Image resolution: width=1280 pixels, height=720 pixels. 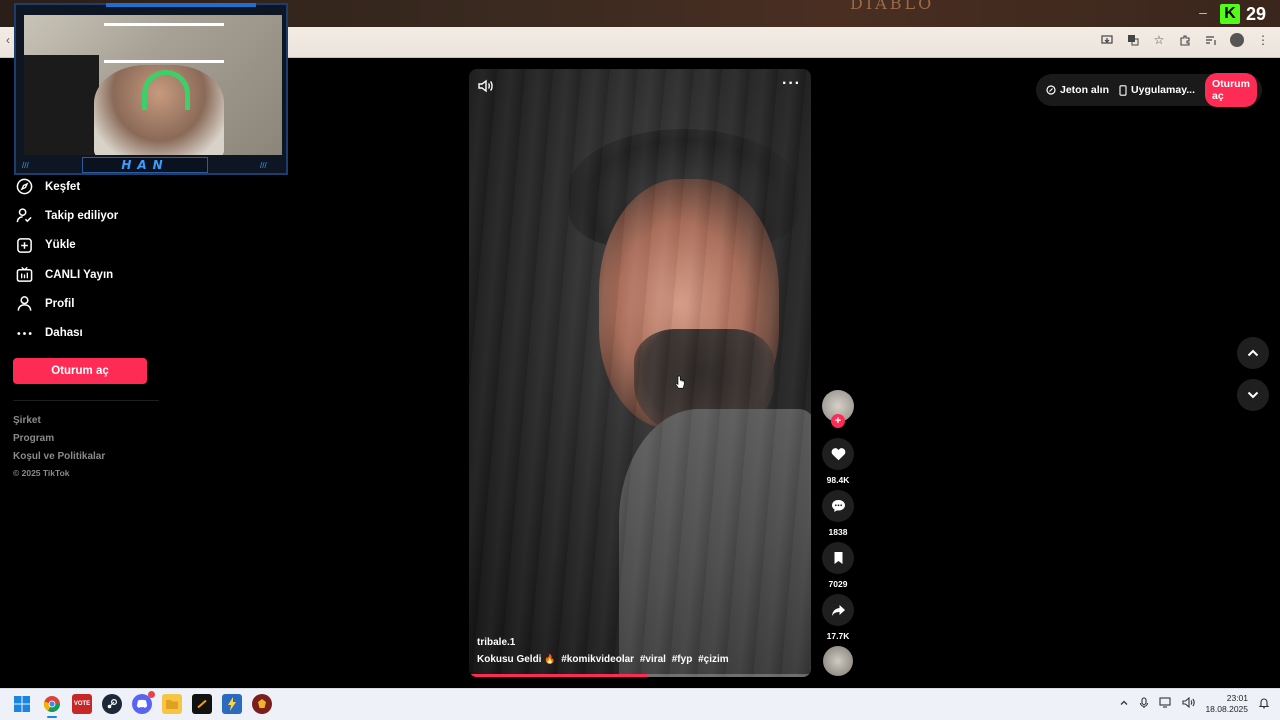 I want to click on minimize-button: –, so click(x=1203, y=12).